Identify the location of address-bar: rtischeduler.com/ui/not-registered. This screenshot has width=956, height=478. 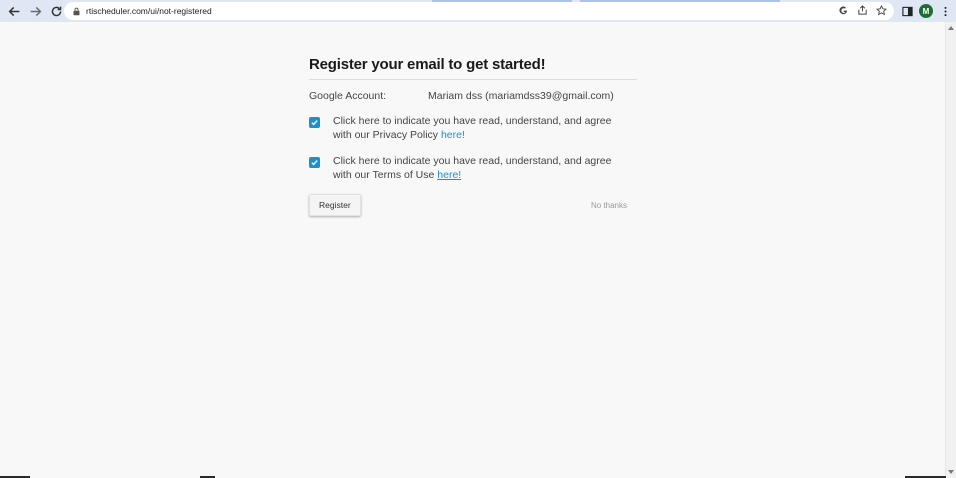
(479, 11).